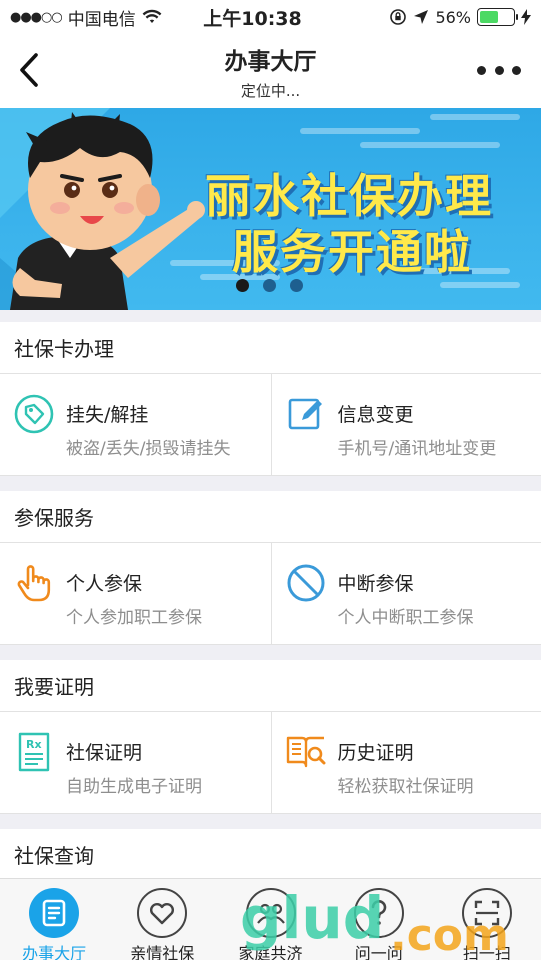  Describe the element at coordinates (107, 415) in the screenshot. I see `card-title: 挂失/解挂` at that location.